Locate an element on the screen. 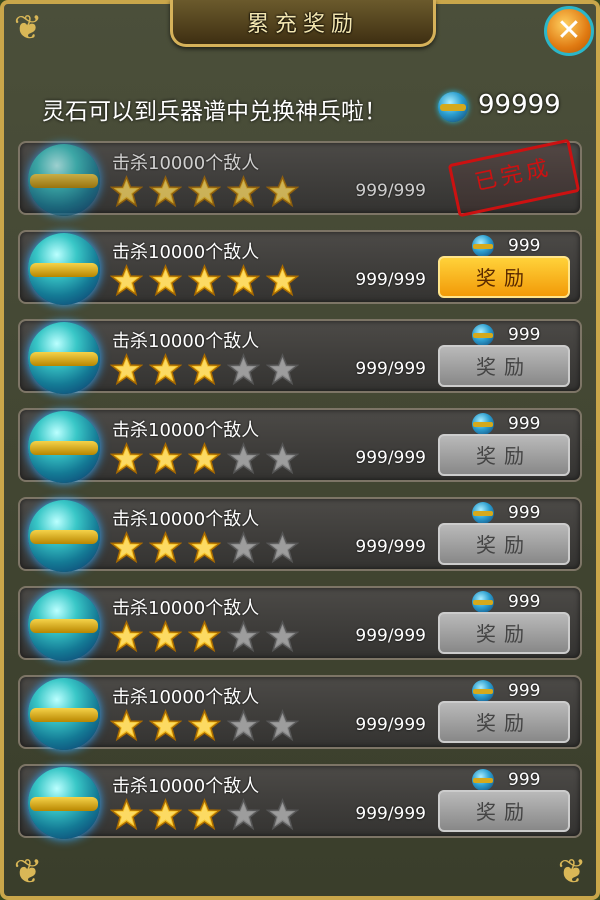  total-spirit-stone-count: 99999 is located at coordinates (519, 105).